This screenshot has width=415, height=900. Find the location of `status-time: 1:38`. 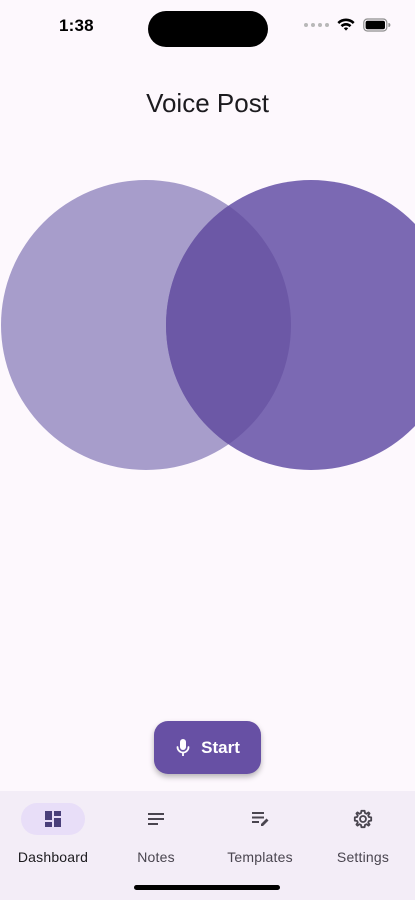

status-time: 1:38 is located at coordinates (76, 25).